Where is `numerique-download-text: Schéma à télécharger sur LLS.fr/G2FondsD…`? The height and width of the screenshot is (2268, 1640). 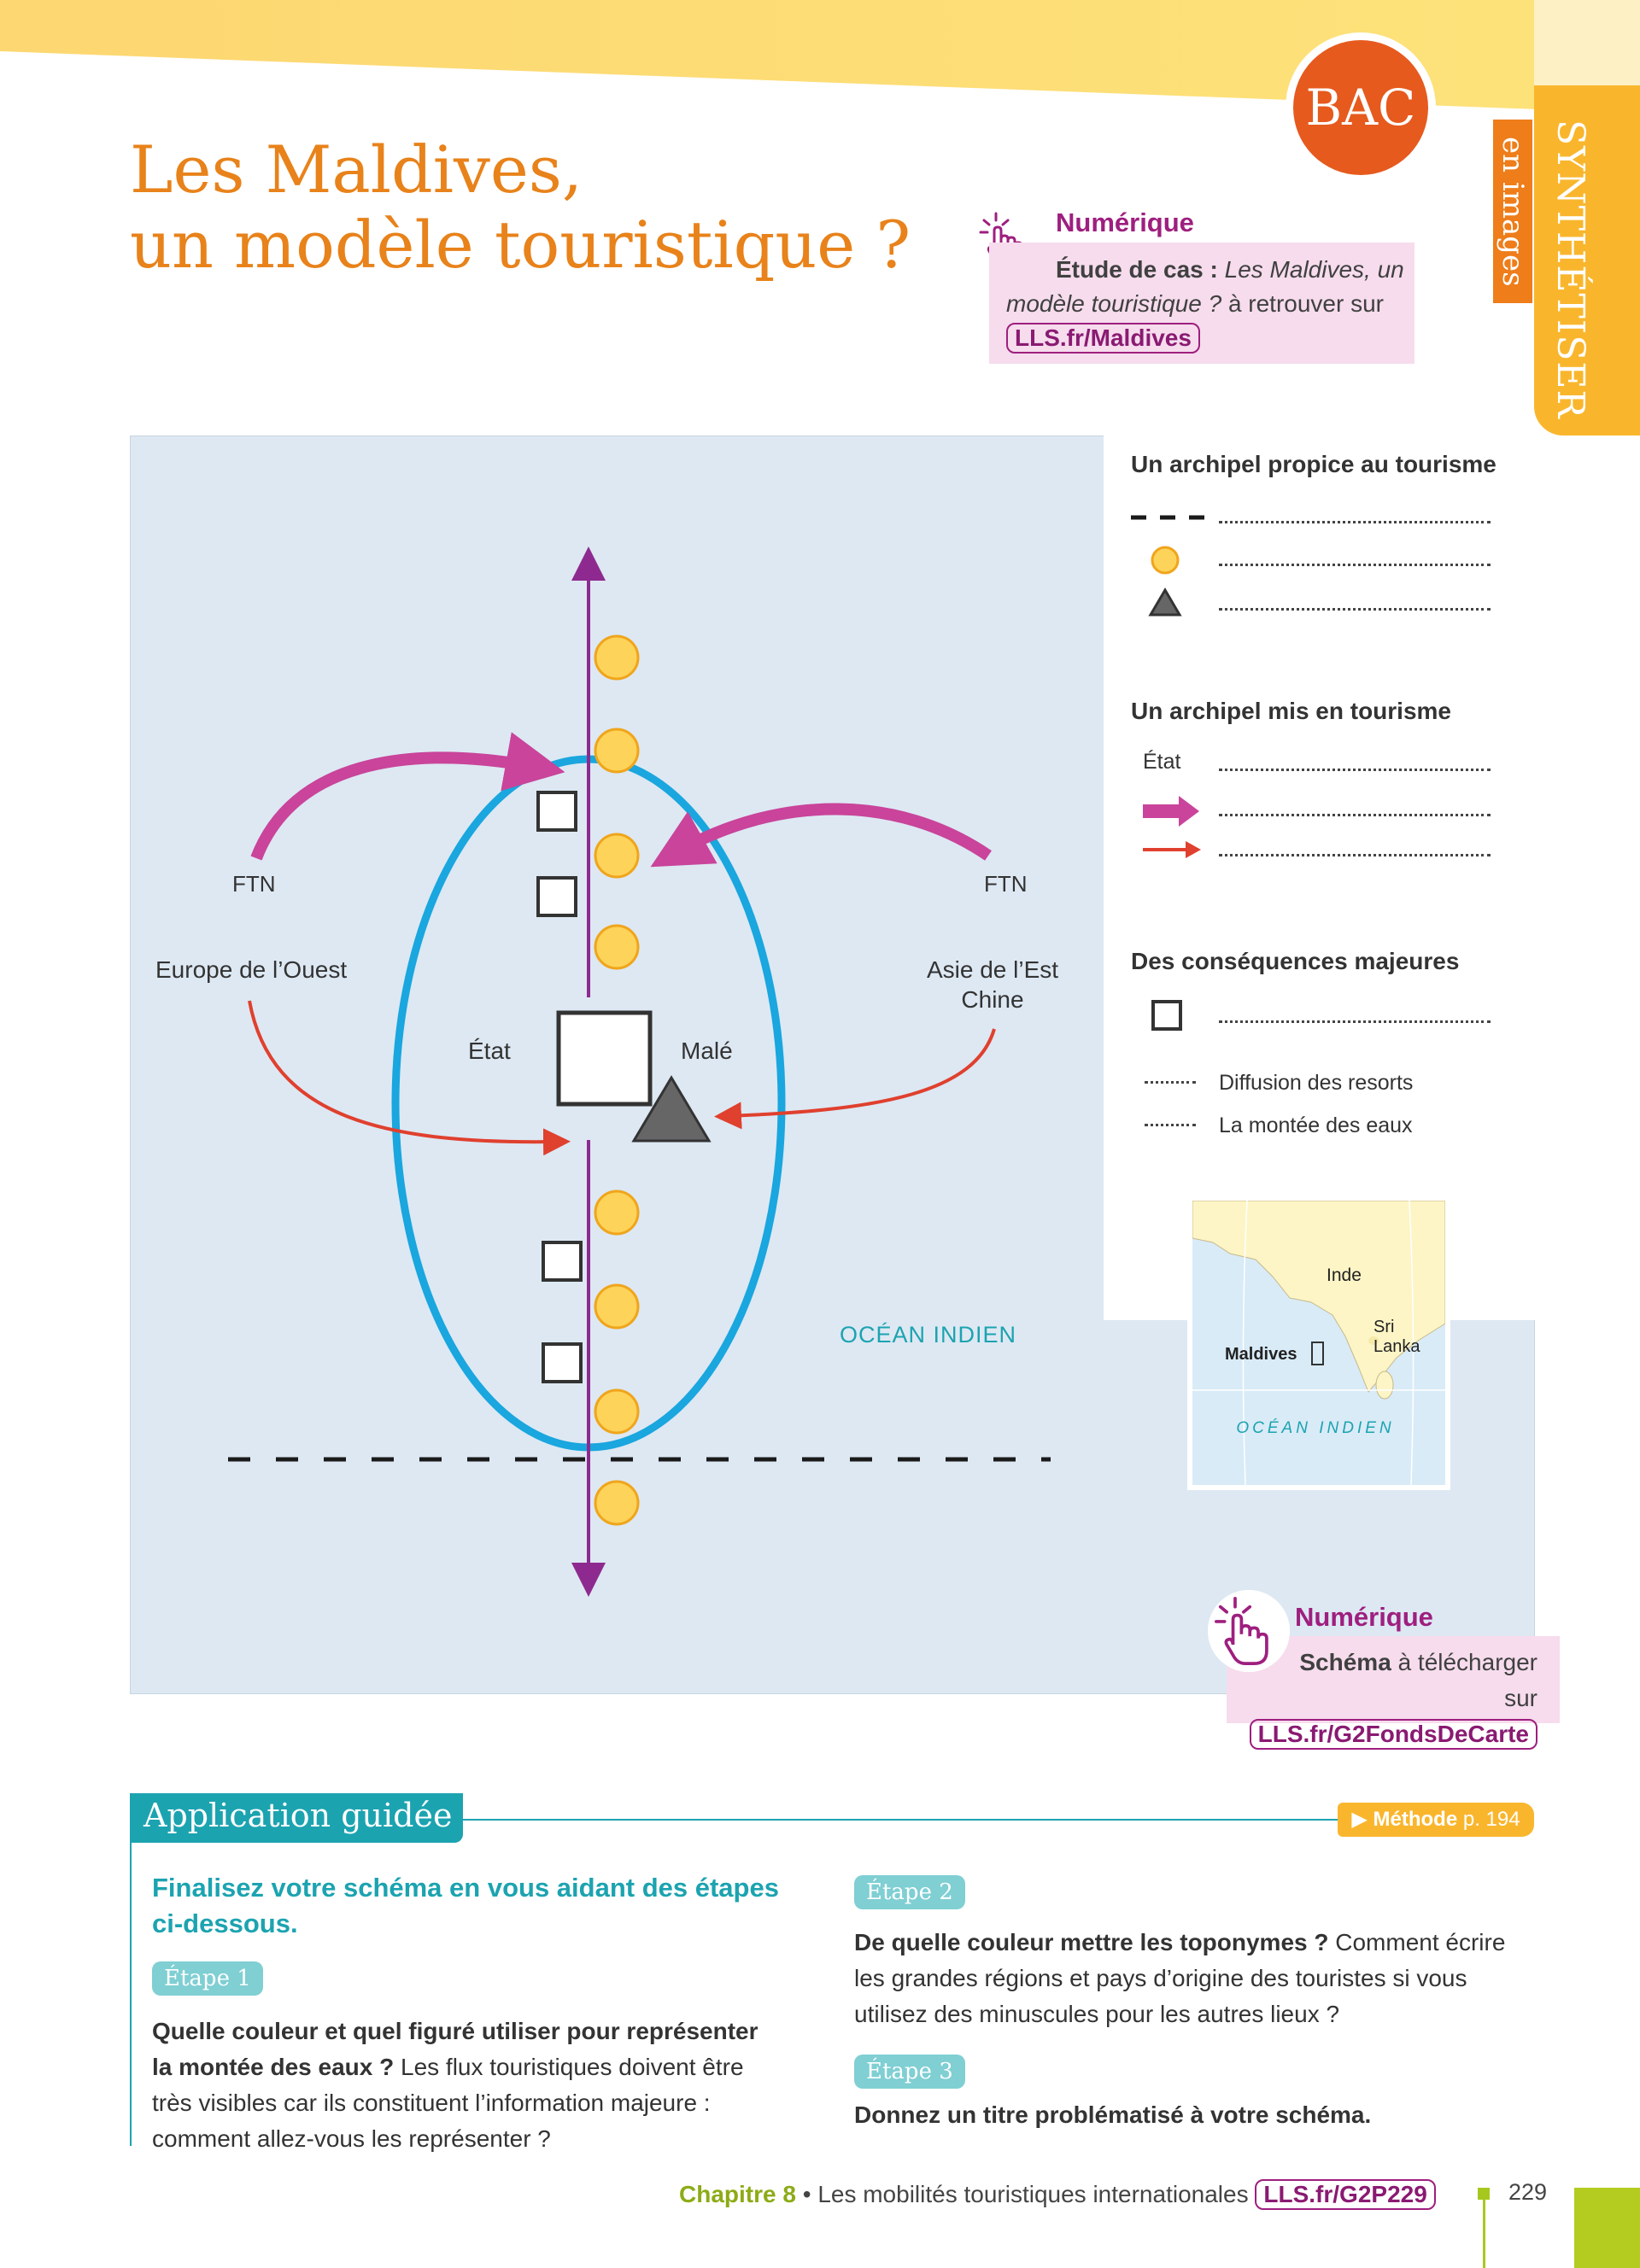
numerique-download-text: Schéma à télécharger sur LLS.fr/G2FondsD… is located at coordinates (1384, 1698).